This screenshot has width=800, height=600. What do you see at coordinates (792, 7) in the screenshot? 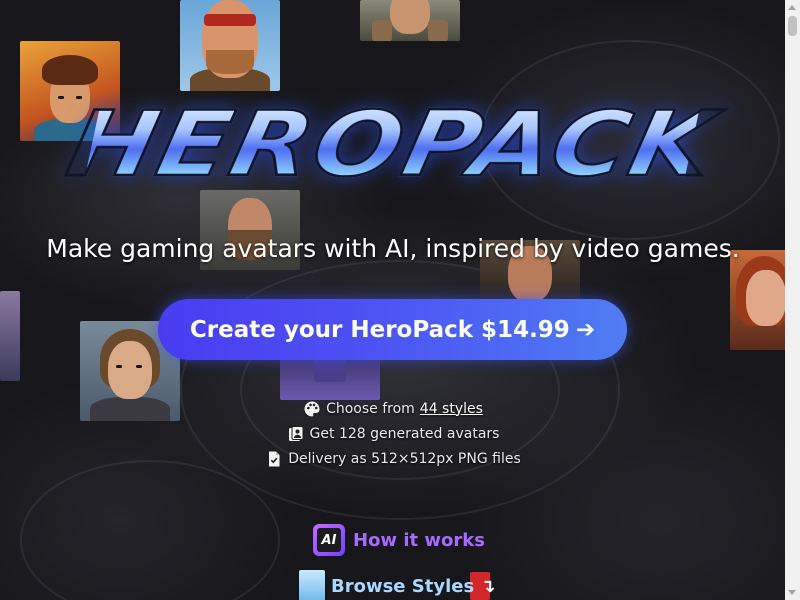
I see `scroll-up-icon` at bounding box center [792, 7].